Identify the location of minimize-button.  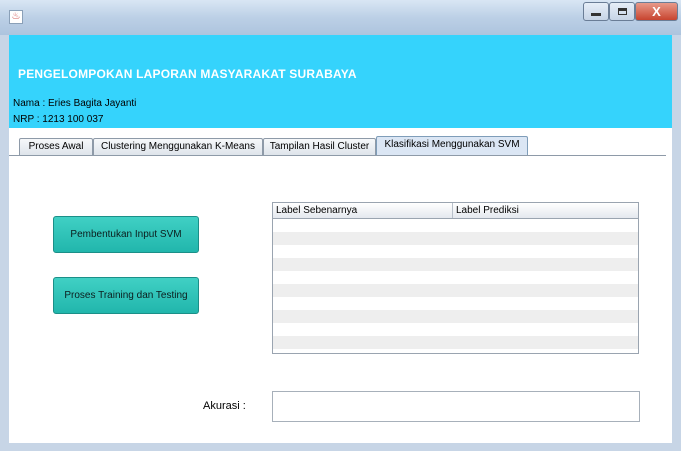
(596, 11).